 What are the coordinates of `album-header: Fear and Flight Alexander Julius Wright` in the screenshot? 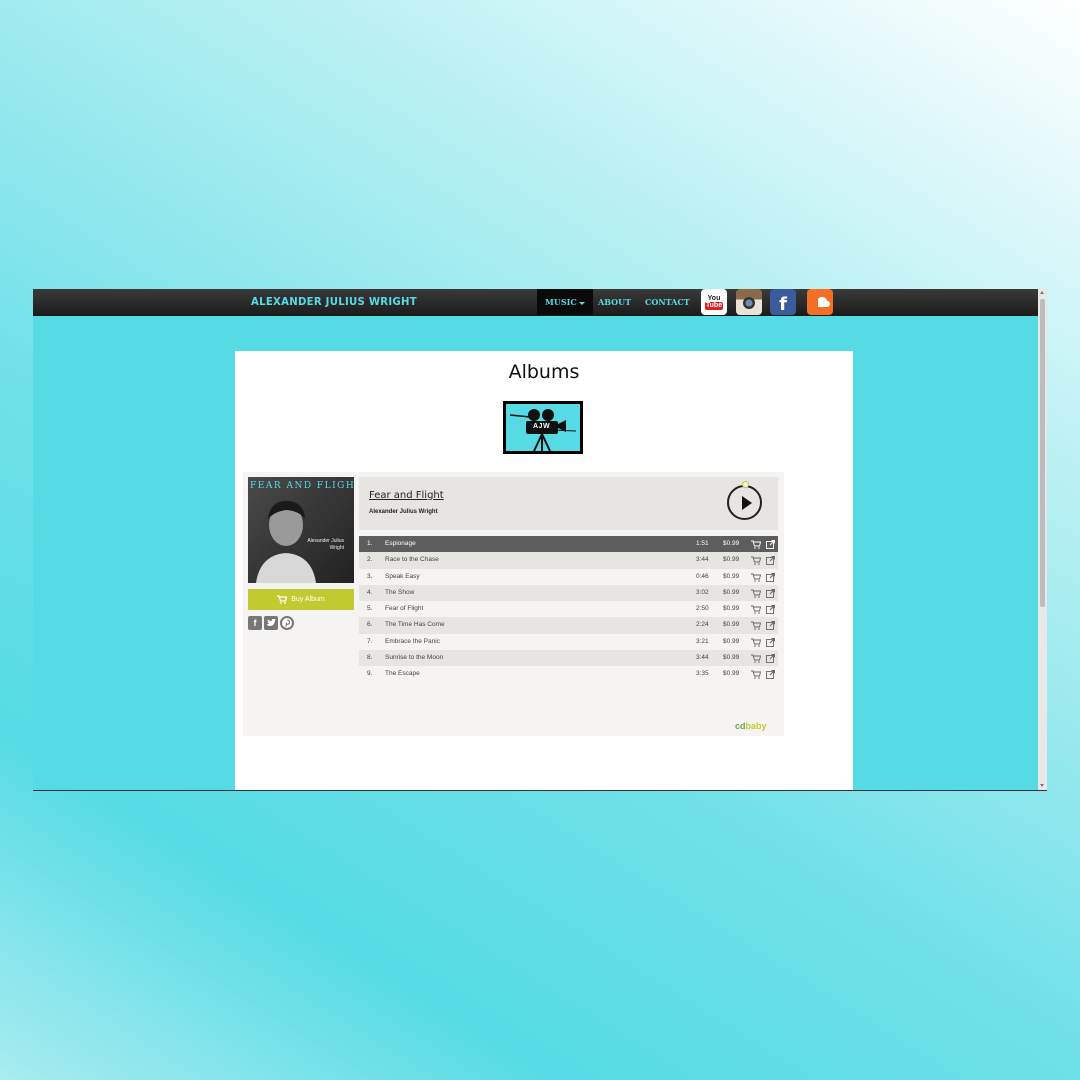 It's located at (568, 503).